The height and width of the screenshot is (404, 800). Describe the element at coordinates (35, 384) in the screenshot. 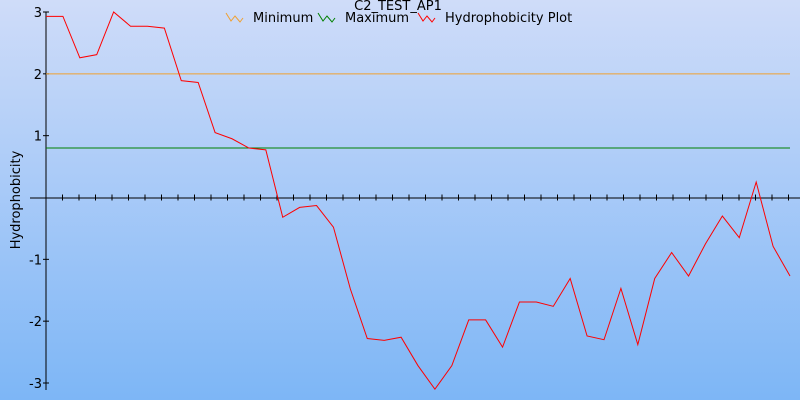

I see `y-tick-label: -3` at that location.